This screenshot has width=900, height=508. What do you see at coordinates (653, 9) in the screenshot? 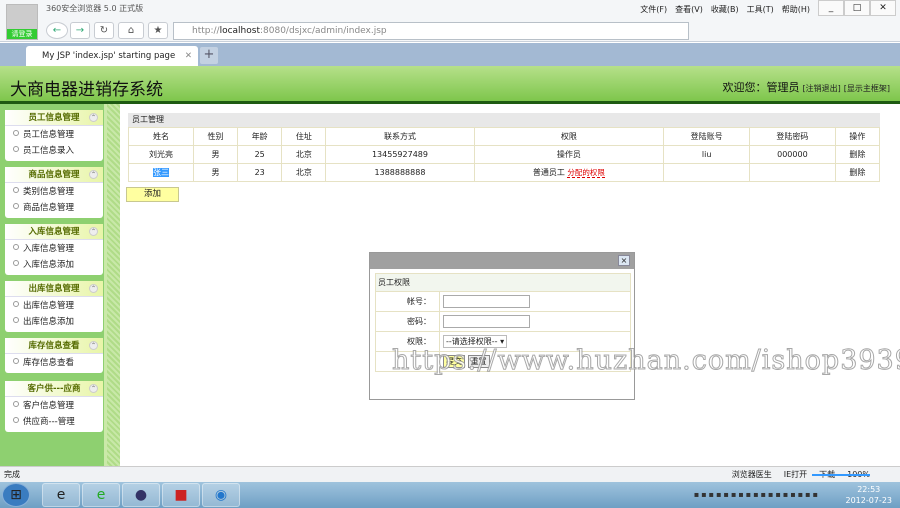
I see `menu-file: 文件(F)` at bounding box center [653, 9].